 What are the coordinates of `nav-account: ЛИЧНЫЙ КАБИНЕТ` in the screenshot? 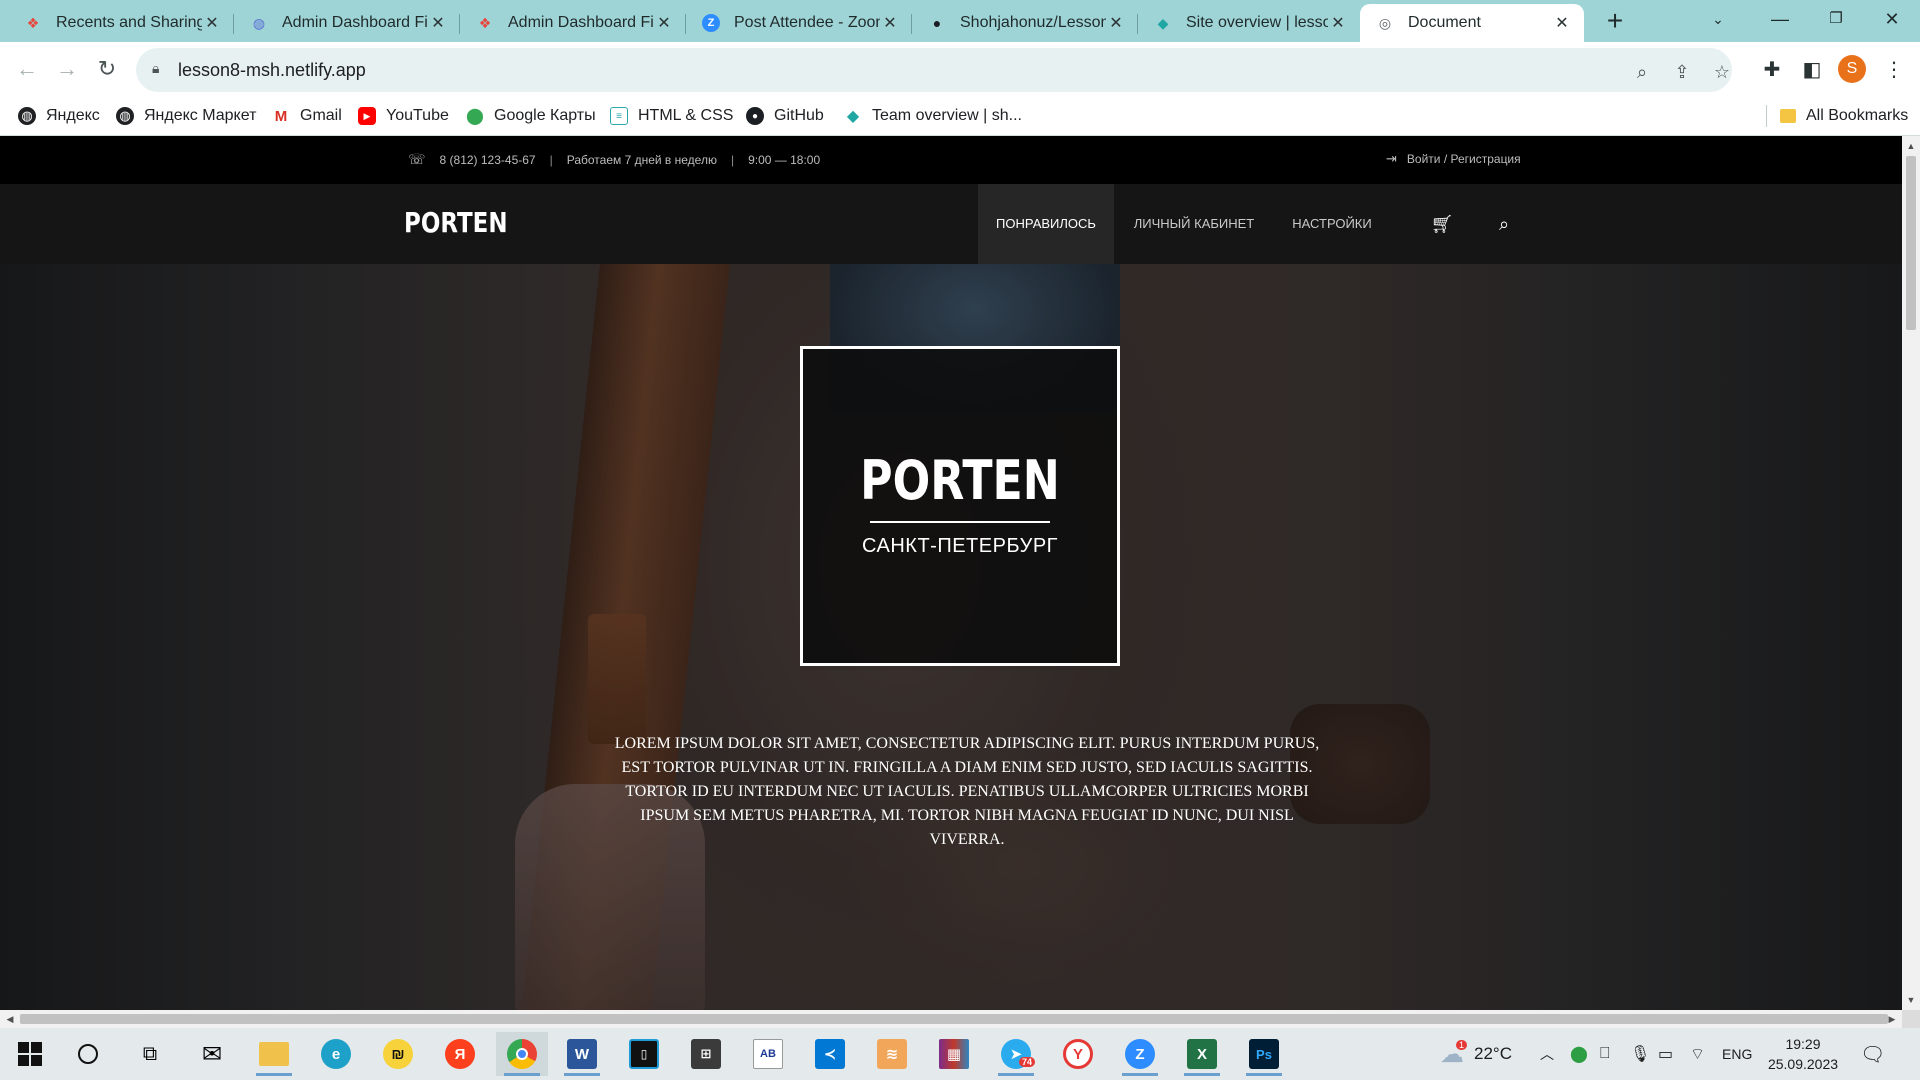 It's located at (1194, 224).